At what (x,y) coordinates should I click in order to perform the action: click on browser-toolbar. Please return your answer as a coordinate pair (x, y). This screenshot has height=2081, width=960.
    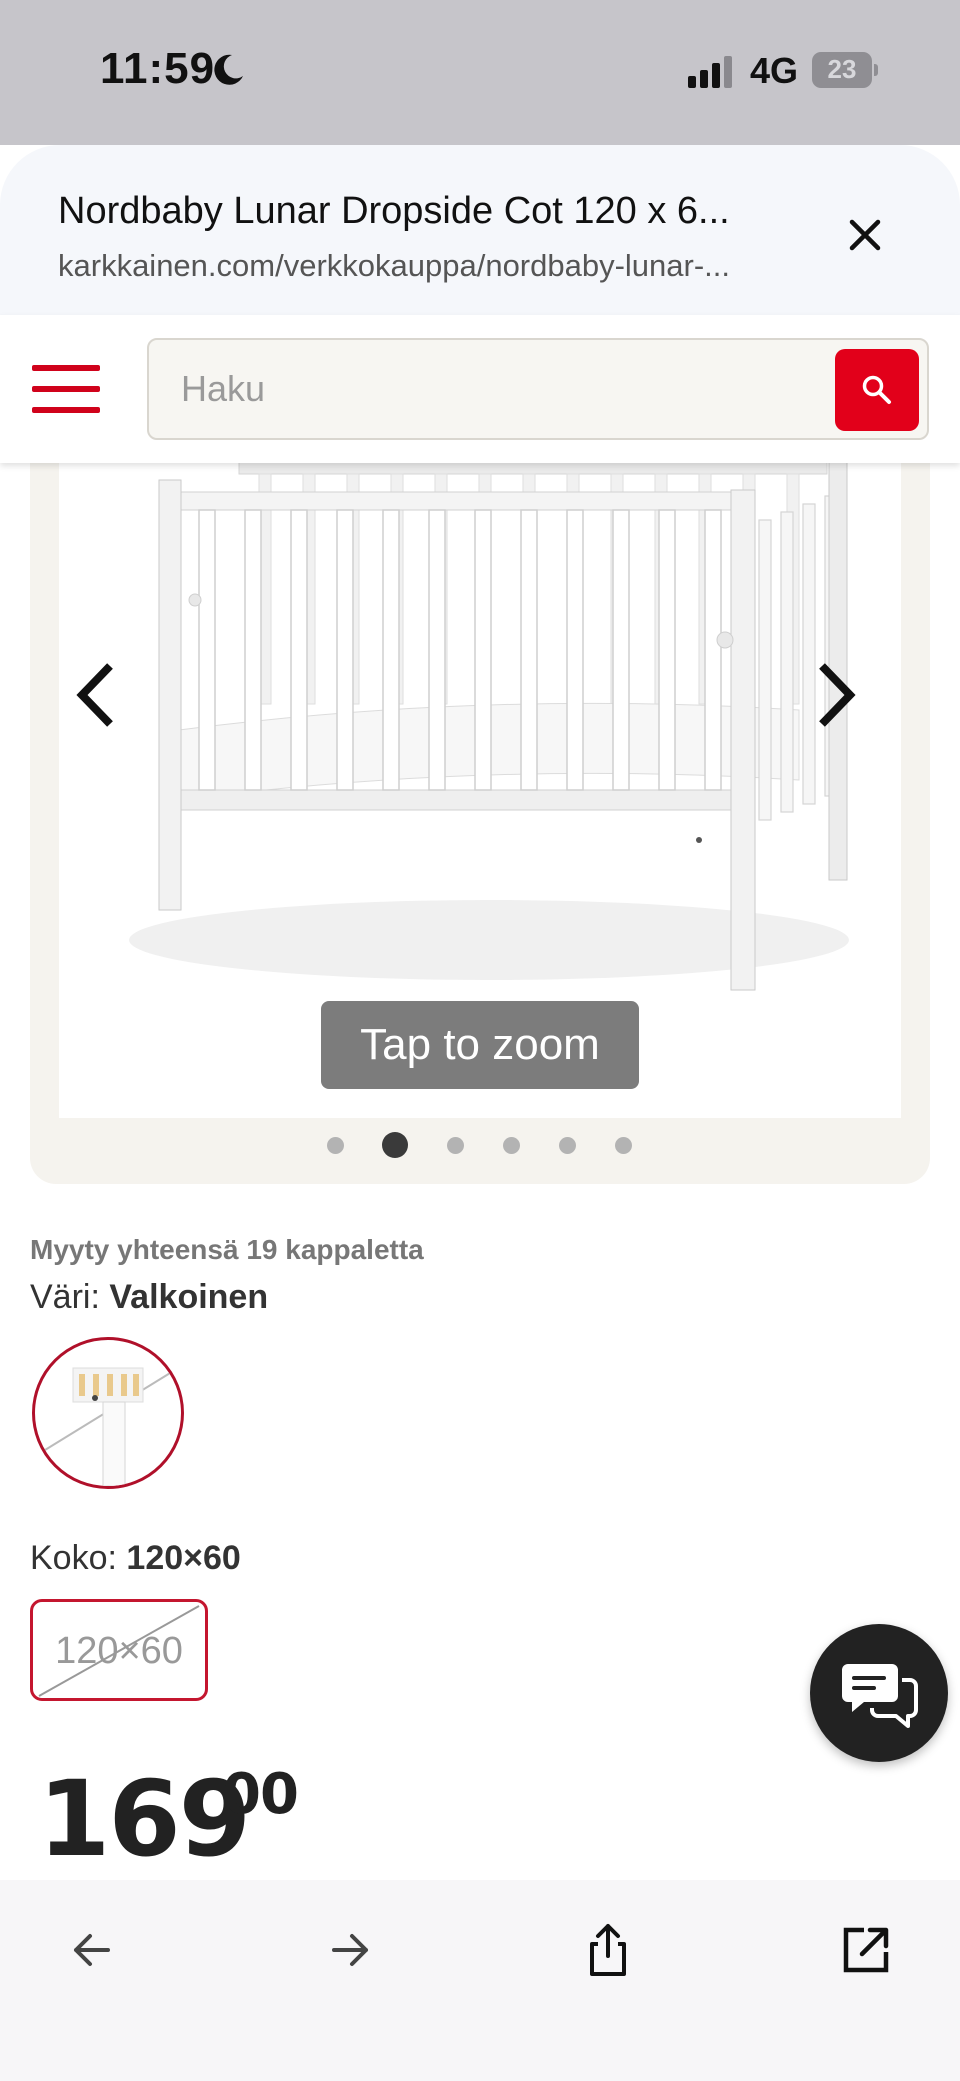
    Looking at the image, I should click on (480, 1980).